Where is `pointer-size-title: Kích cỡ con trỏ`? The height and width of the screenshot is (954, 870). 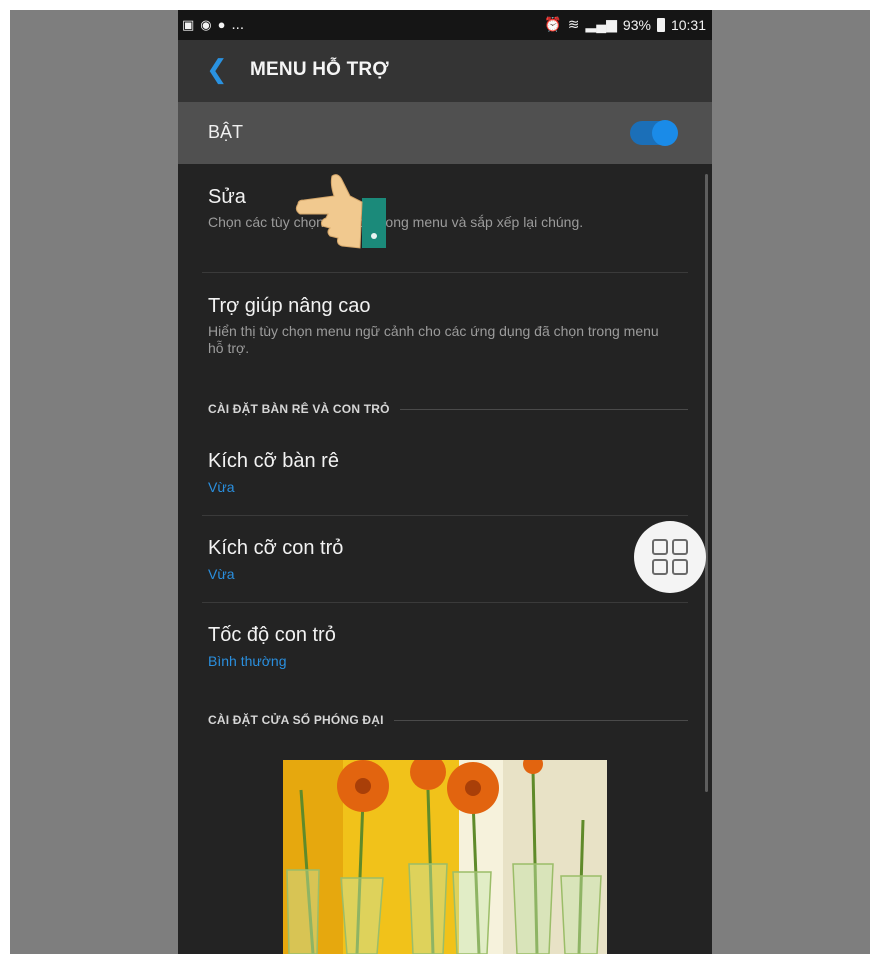 pointer-size-title: Kích cỡ con trỏ is located at coordinates (276, 548).